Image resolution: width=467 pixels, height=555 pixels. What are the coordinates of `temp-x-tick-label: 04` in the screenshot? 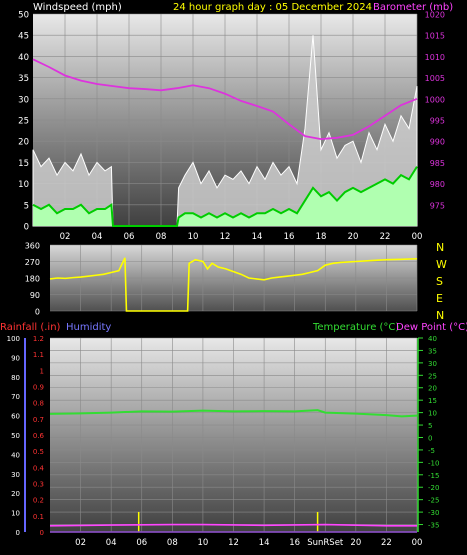 It's located at (111, 543).